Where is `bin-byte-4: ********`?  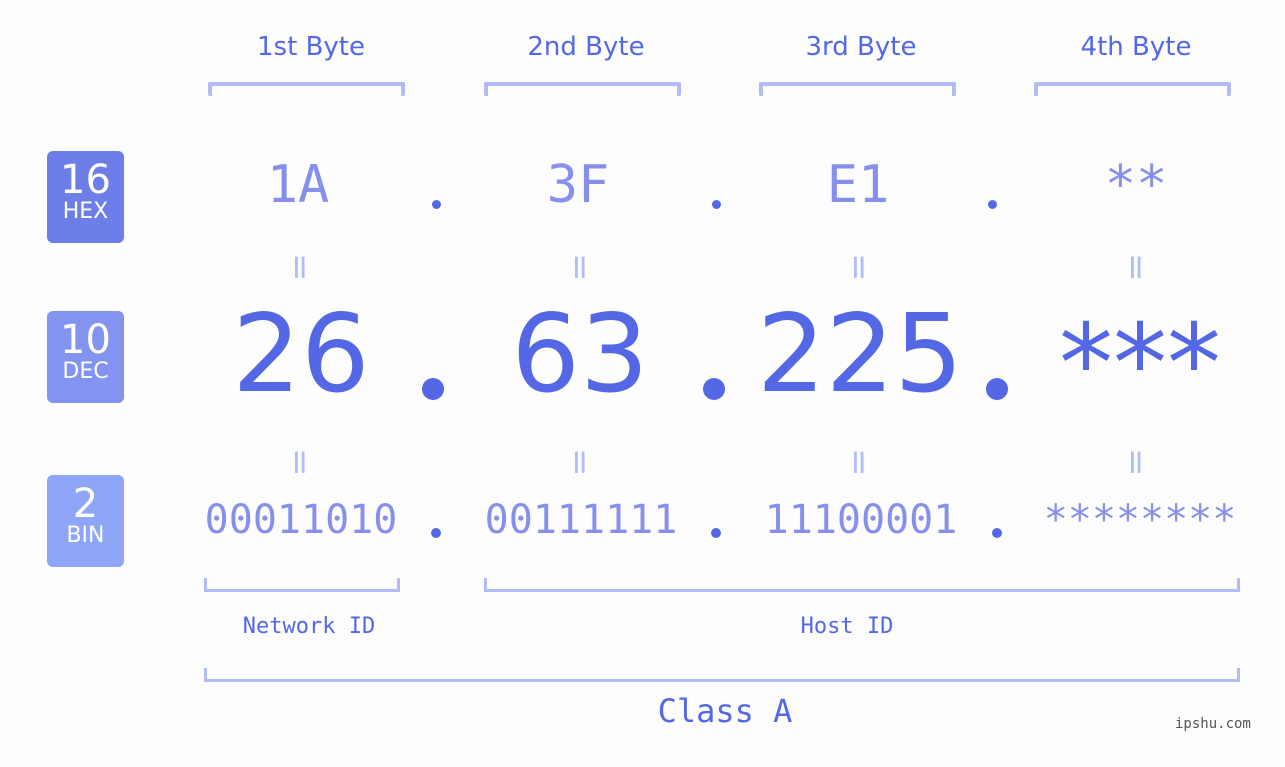
bin-byte-4: ******** is located at coordinates (1140, 520).